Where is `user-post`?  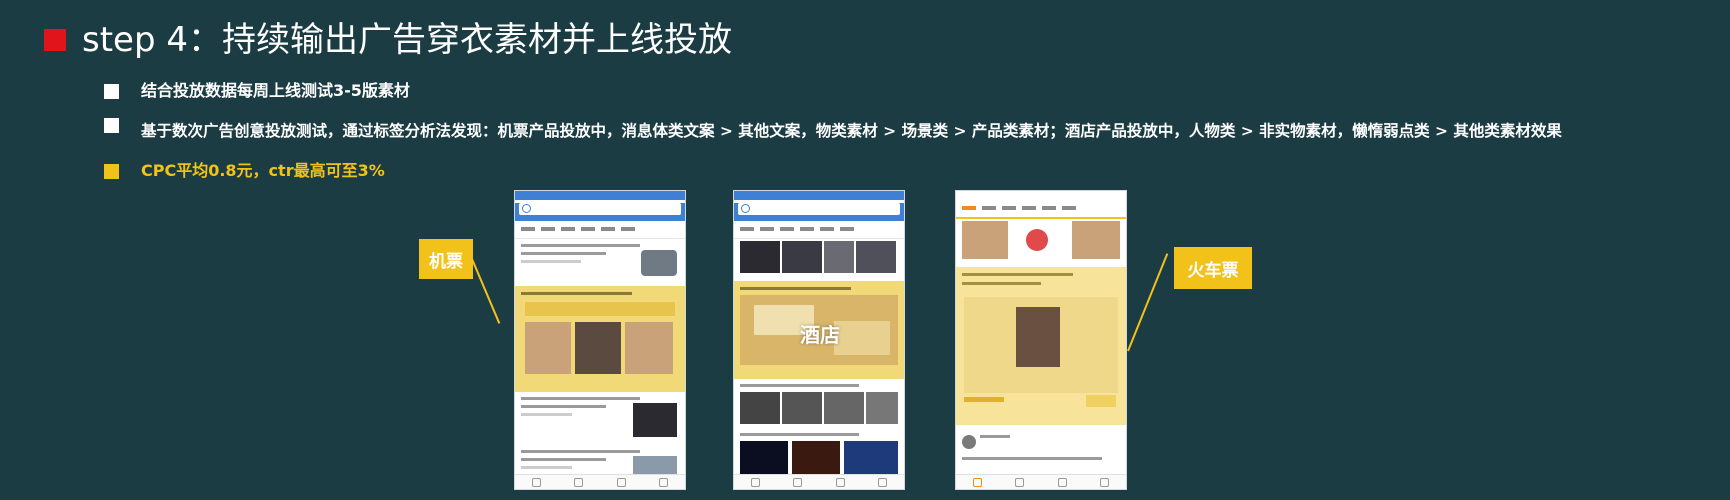
user-post is located at coordinates (1041, 449).